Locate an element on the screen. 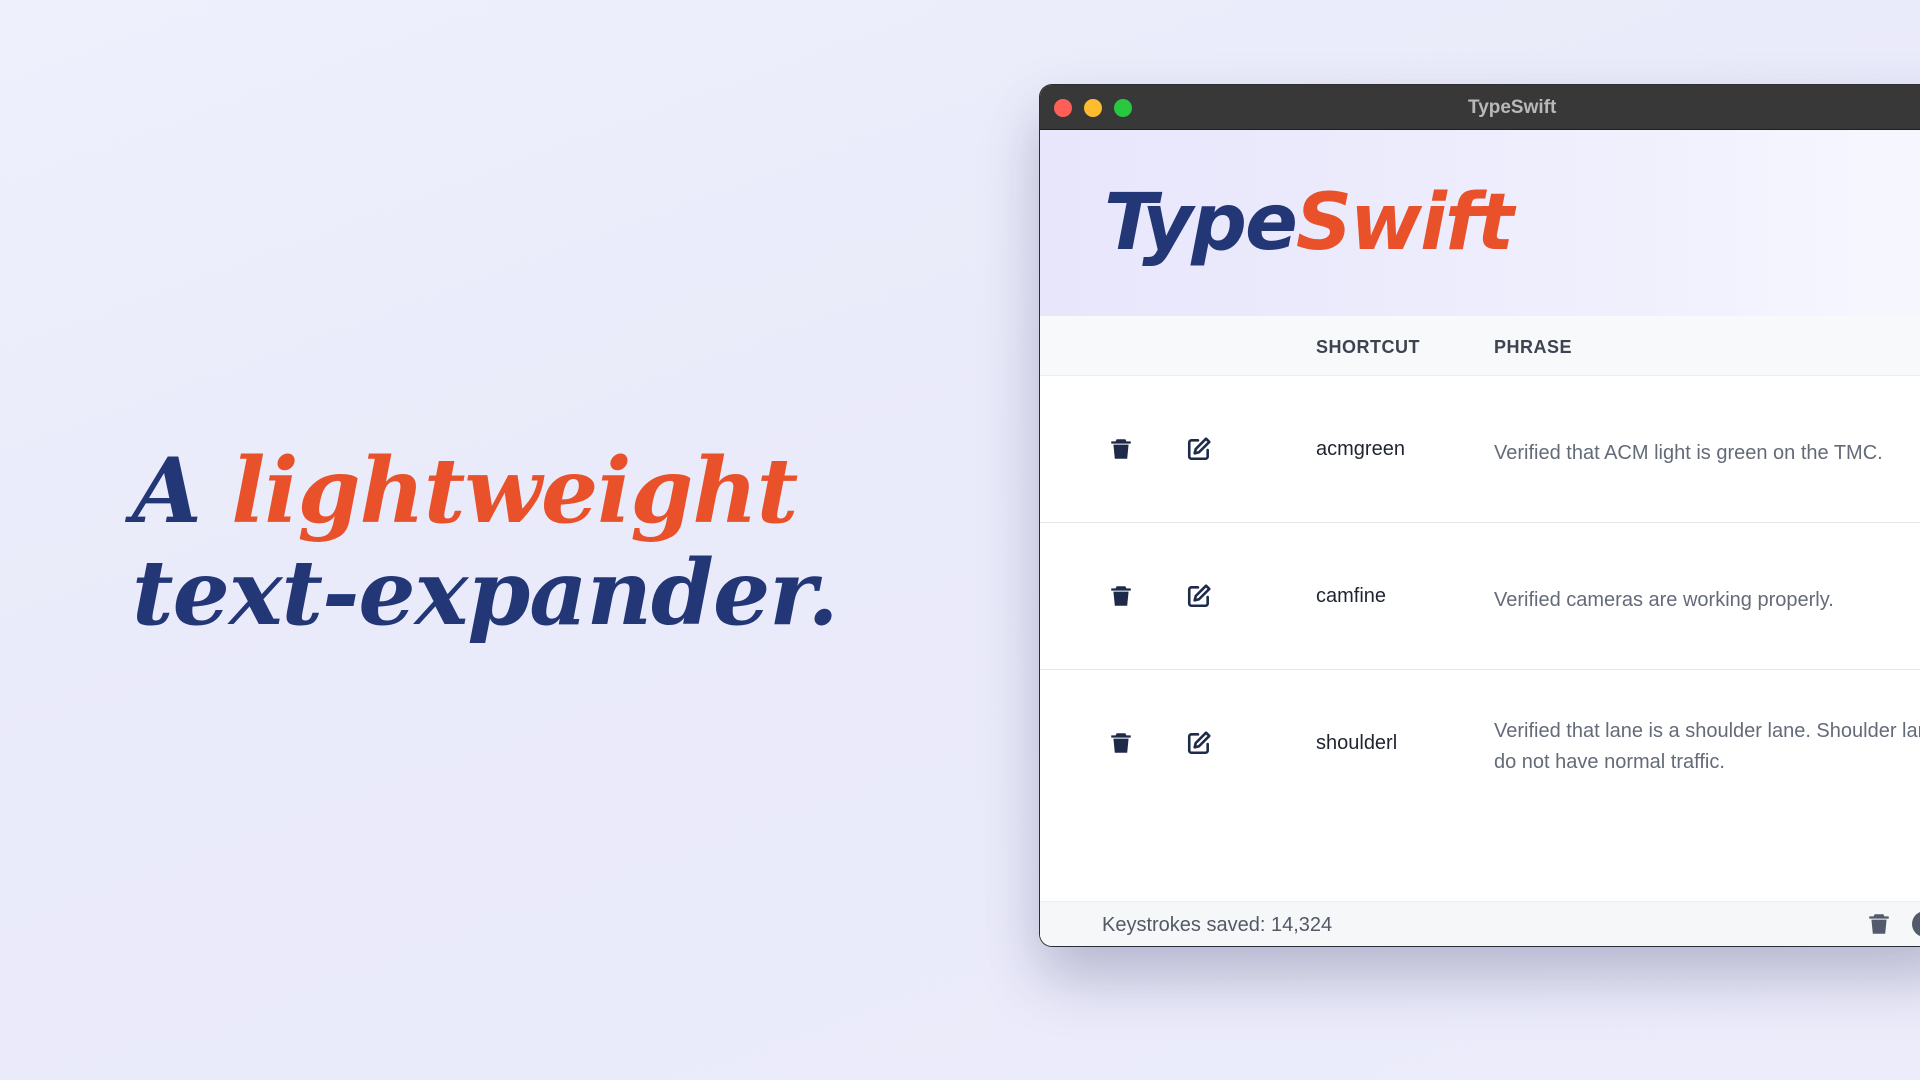 This screenshot has width=1920, height=1080. keystrokes-saved-counter: Keystrokes saved: 14,324 is located at coordinates (1217, 925).